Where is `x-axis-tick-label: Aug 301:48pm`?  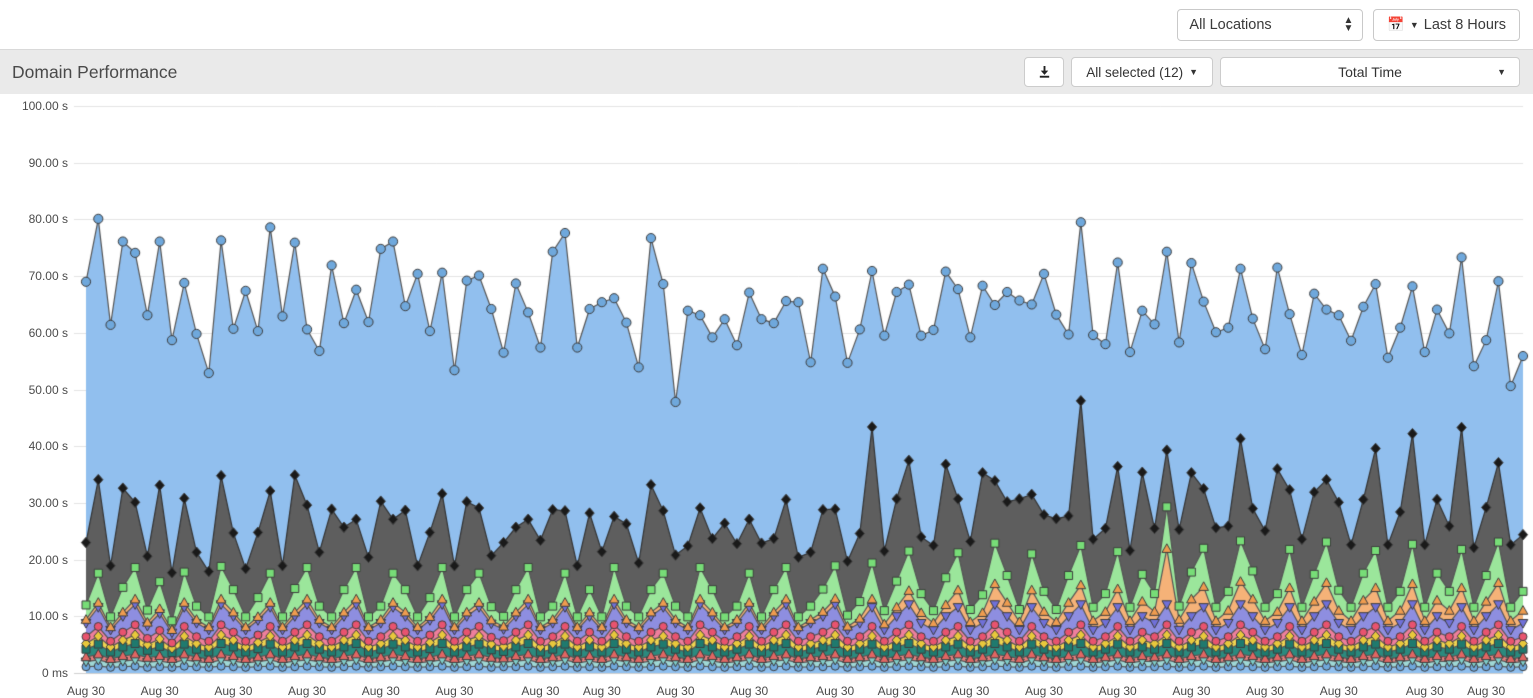 x-axis-tick-label: Aug 301:48pm is located at coordinates (233, 690).